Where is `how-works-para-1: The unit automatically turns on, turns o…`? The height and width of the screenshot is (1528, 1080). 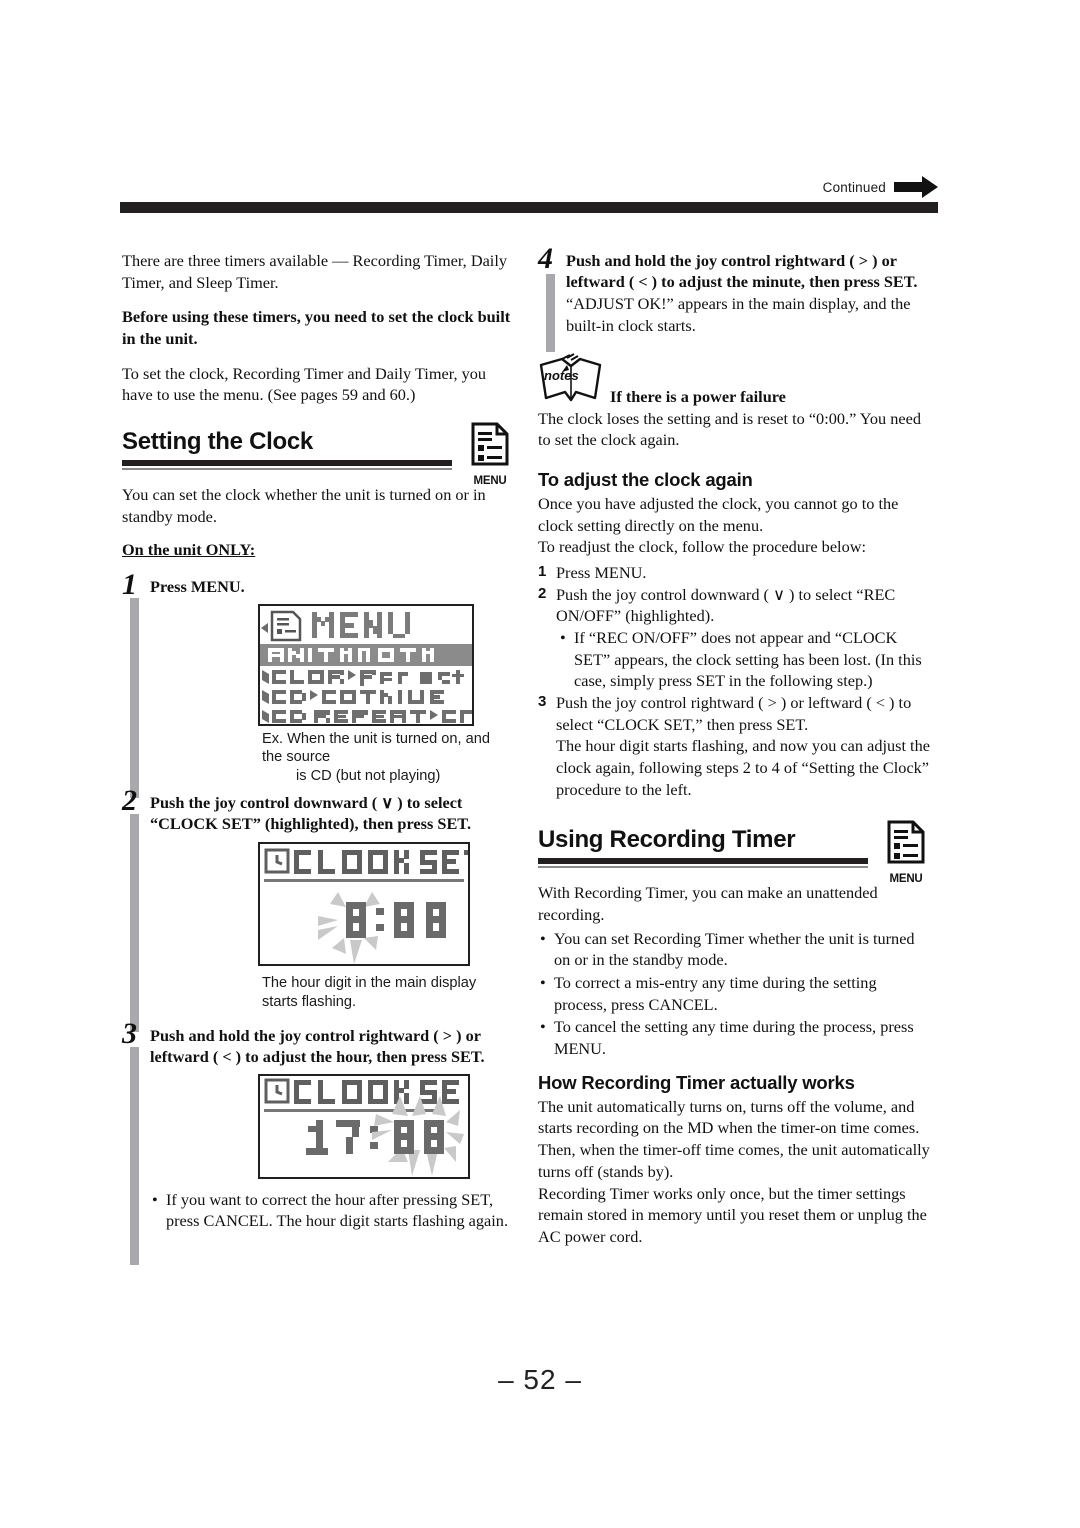 how-works-para-1: The unit automatically turns on, turns o… is located at coordinates (734, 1138).